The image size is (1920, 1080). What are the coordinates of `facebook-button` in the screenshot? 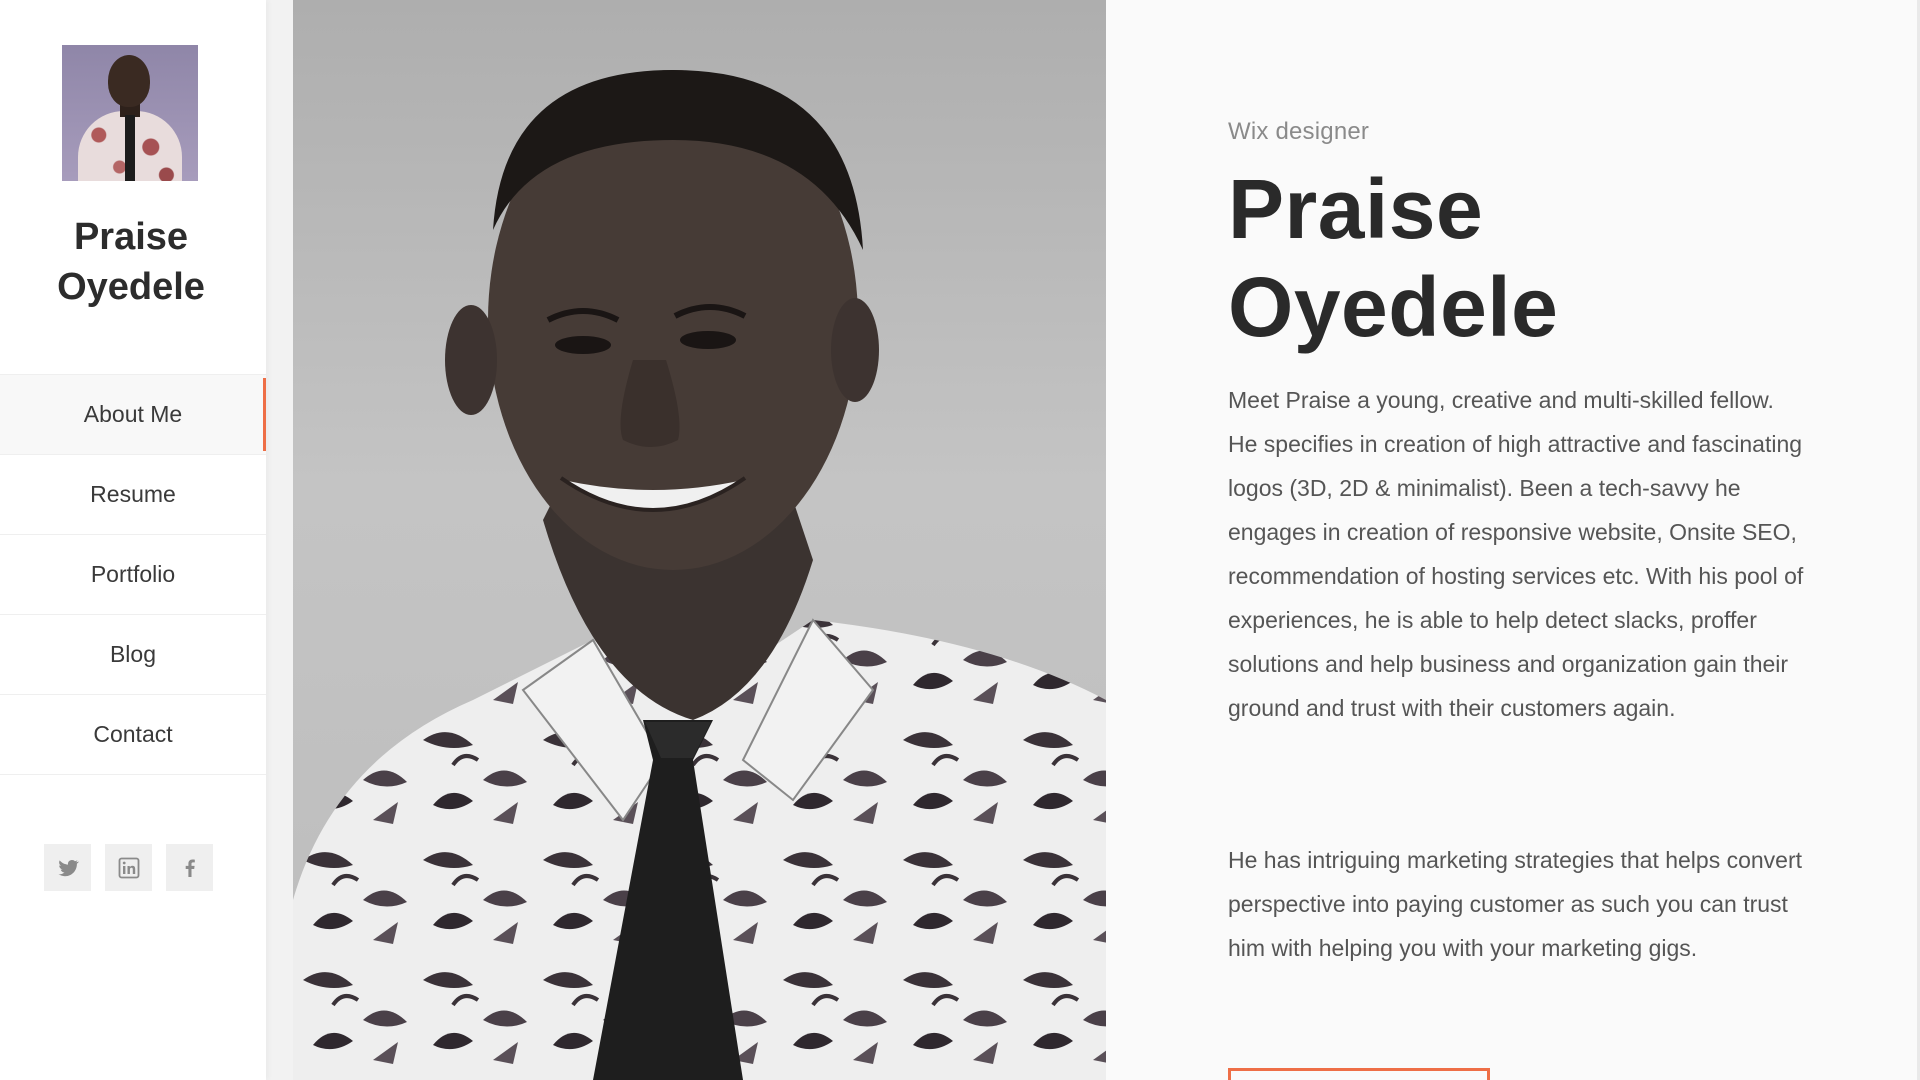 It's located at (189, 867).